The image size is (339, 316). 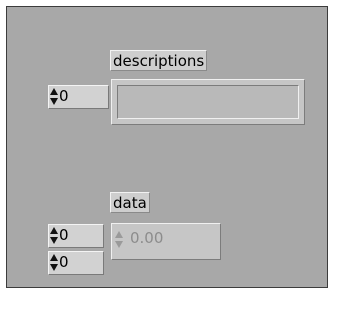 What do you see at coordinates (120, 239) in the screenshot?
I see `numeric-spinner-disabled-icon` at bounding box center [120, 239].